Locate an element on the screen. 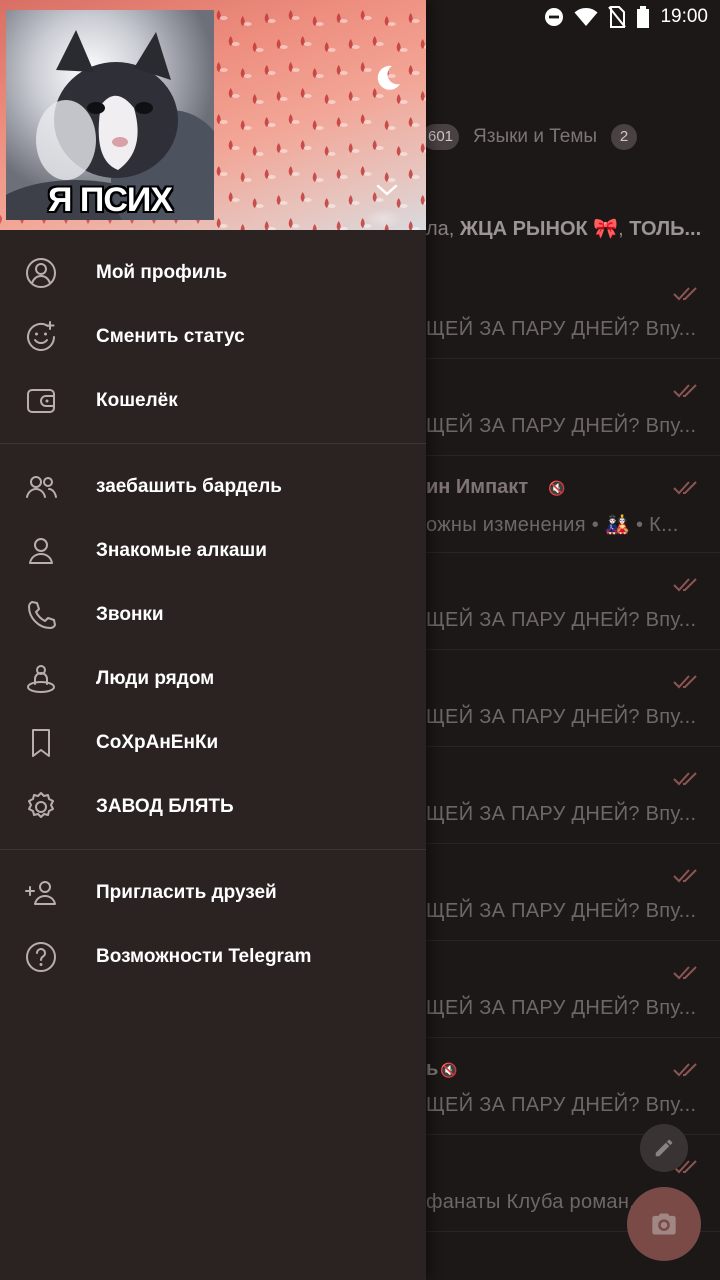 Image resolution: width=720 pixels, height=1280 pixels. menu-item-label: Сменить статус is located at coordinates (170, 336).